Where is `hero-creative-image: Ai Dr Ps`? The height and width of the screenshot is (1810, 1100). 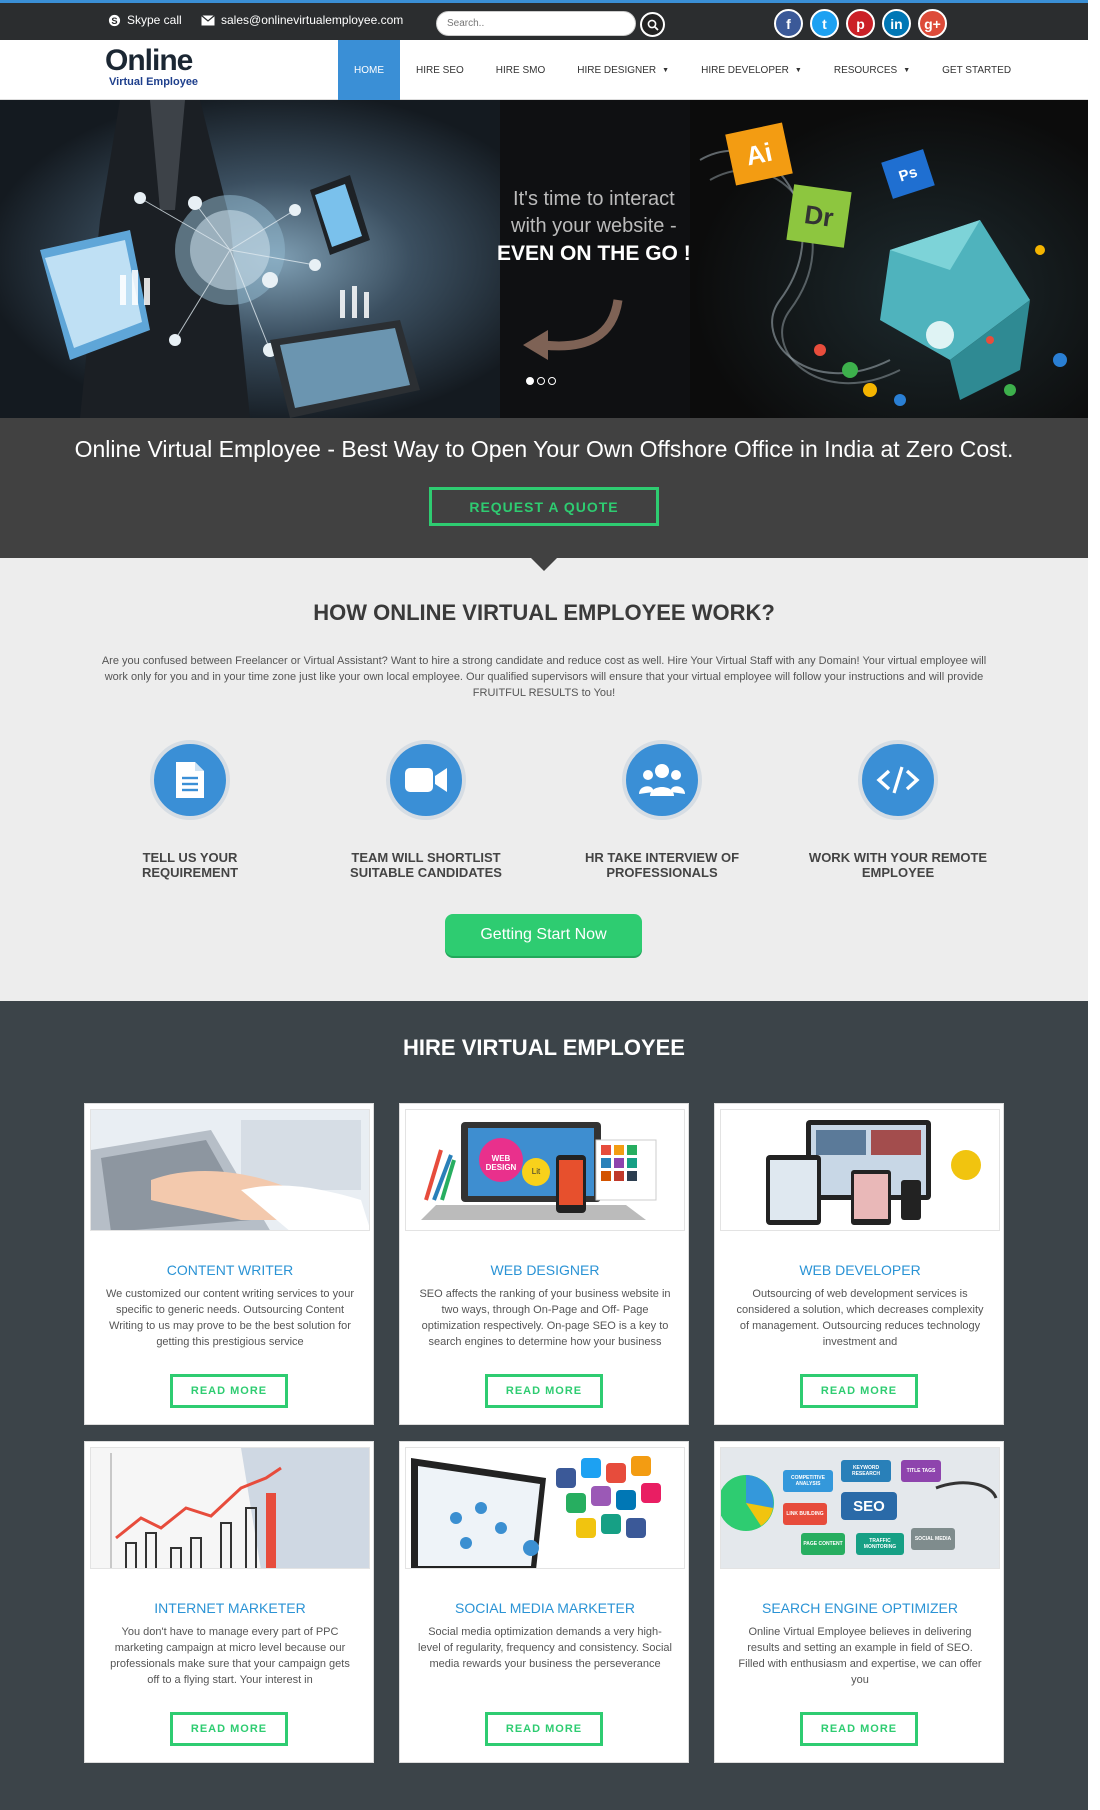 hero-creative-image: Ai Dr Ps is located at coordinates (889, 259).